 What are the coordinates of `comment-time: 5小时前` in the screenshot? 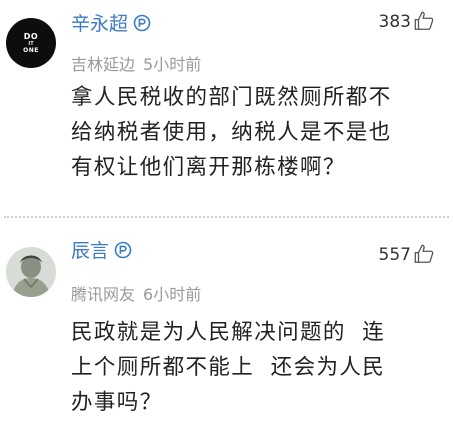 It's located at (172, 64).